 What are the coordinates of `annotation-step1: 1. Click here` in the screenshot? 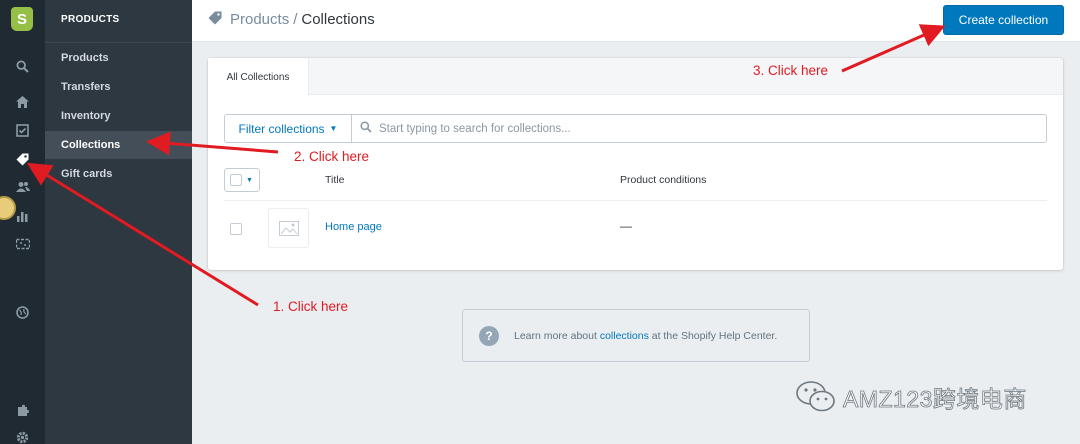 It's located at (311, 306).